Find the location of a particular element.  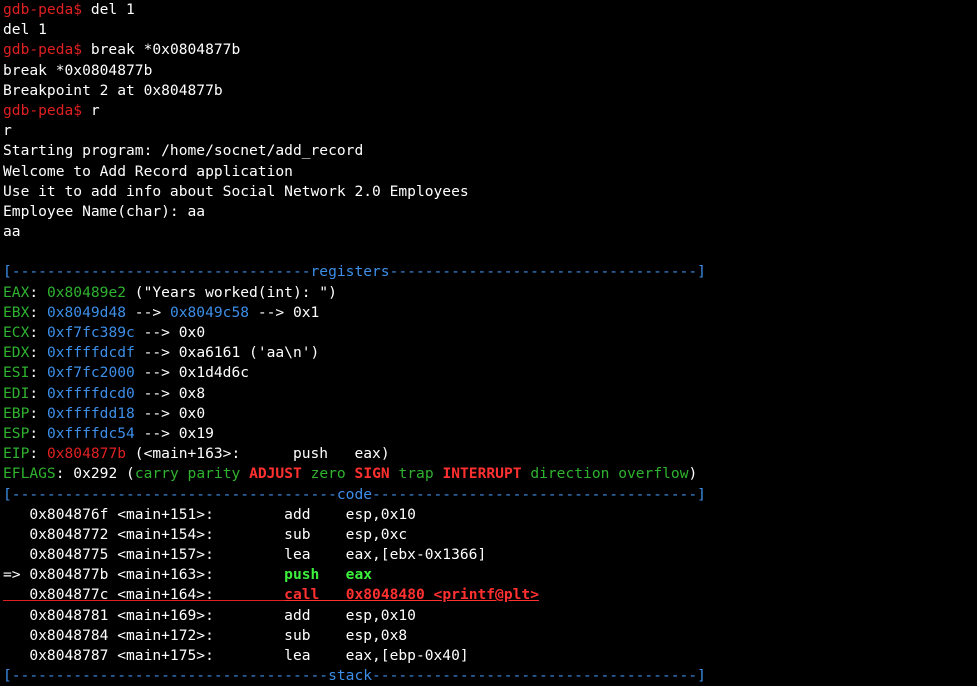

flag-carry: carry is located at coordinates (156, 474).